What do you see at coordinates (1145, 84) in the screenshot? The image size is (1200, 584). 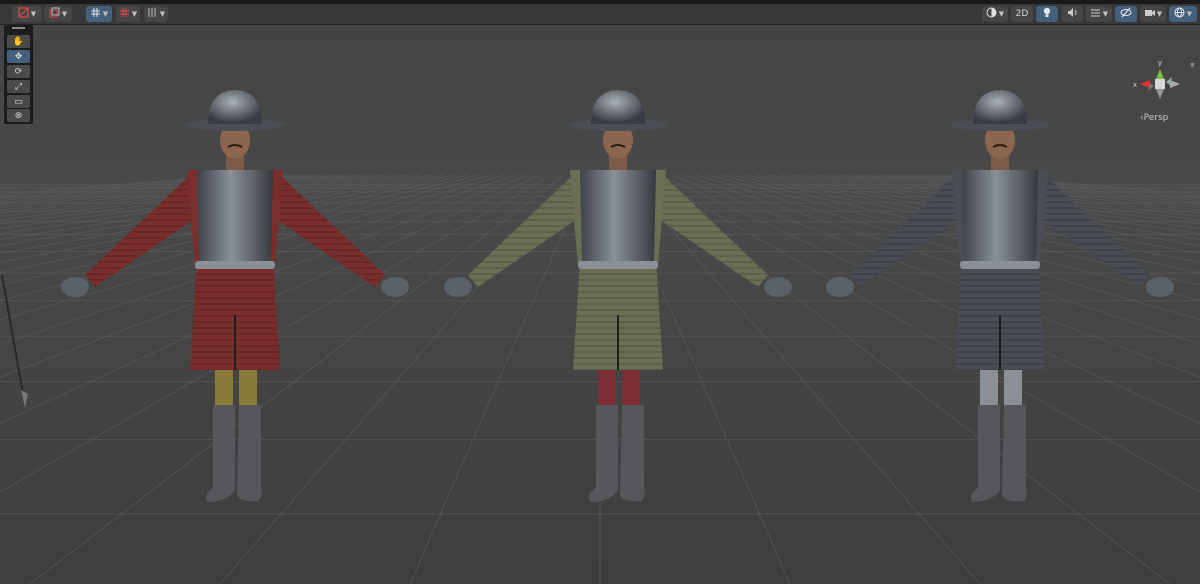 I see `x-axis-cone-icon` at bounding box center [1145, 84].